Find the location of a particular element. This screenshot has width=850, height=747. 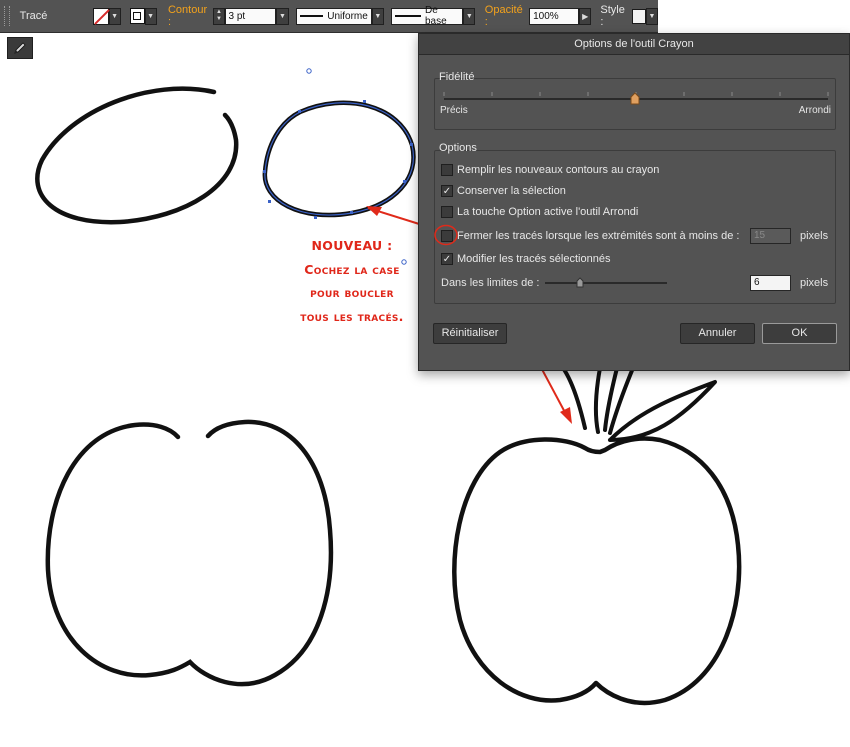

within-unit: pixels is located at coordinates (814, 283).